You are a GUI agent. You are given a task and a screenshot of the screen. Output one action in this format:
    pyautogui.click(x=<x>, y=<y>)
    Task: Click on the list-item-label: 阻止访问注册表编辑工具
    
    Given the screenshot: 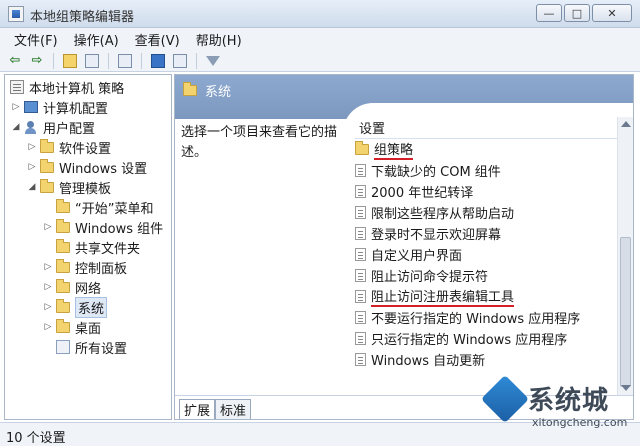 What is the action you would take?
    pyautogui.click(x=443, y=296)
    